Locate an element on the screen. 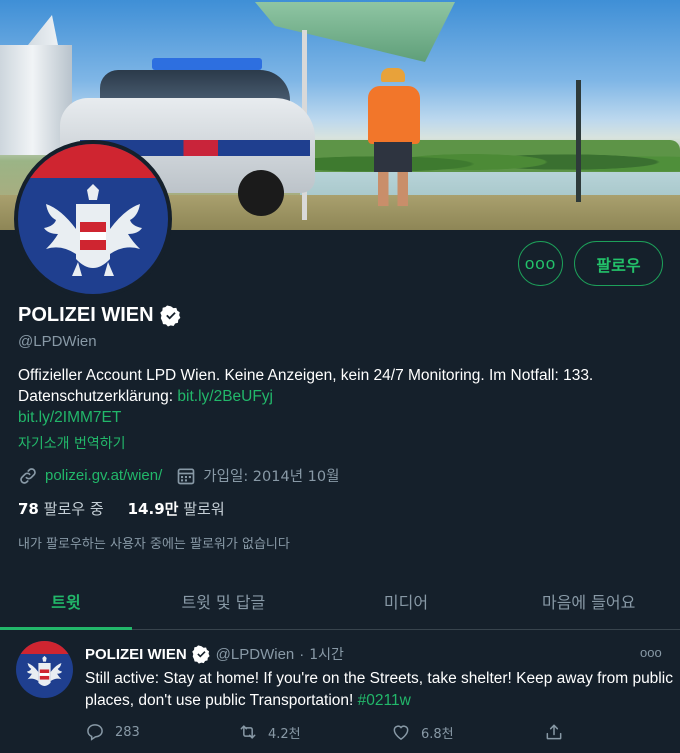 The width and height of the screenshot is (680, 753). more-options-button: ooo is located at coordinates (540, 263).